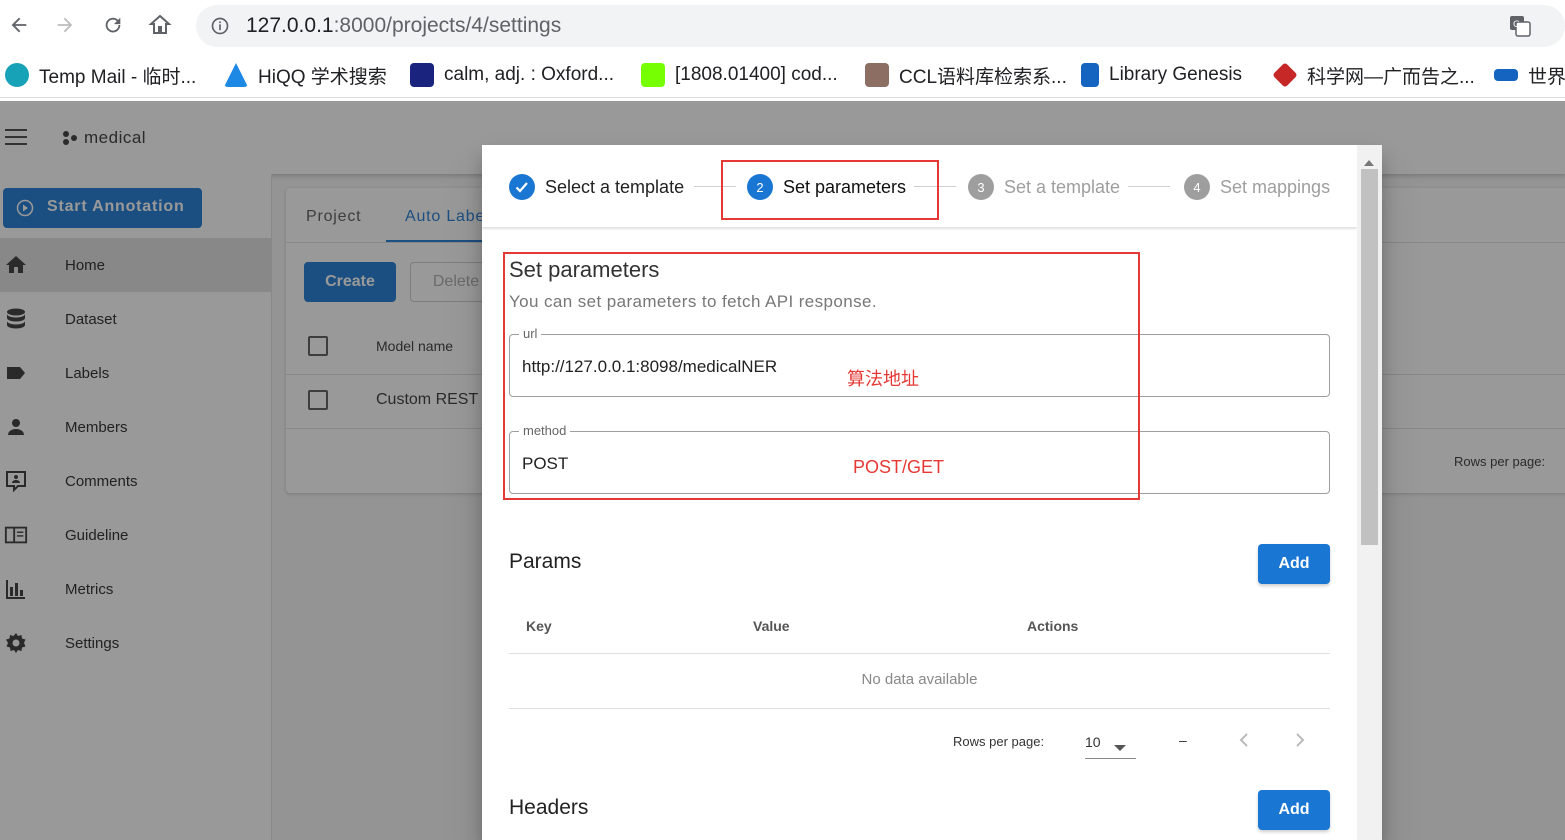 Image resolution: width=1565 pixels, height=840 pixels. What do you see at coordinates (999, 741) in the screenshot?
I see `rows-per-page-label: Rows per page:` at bounding box center [999, 741].